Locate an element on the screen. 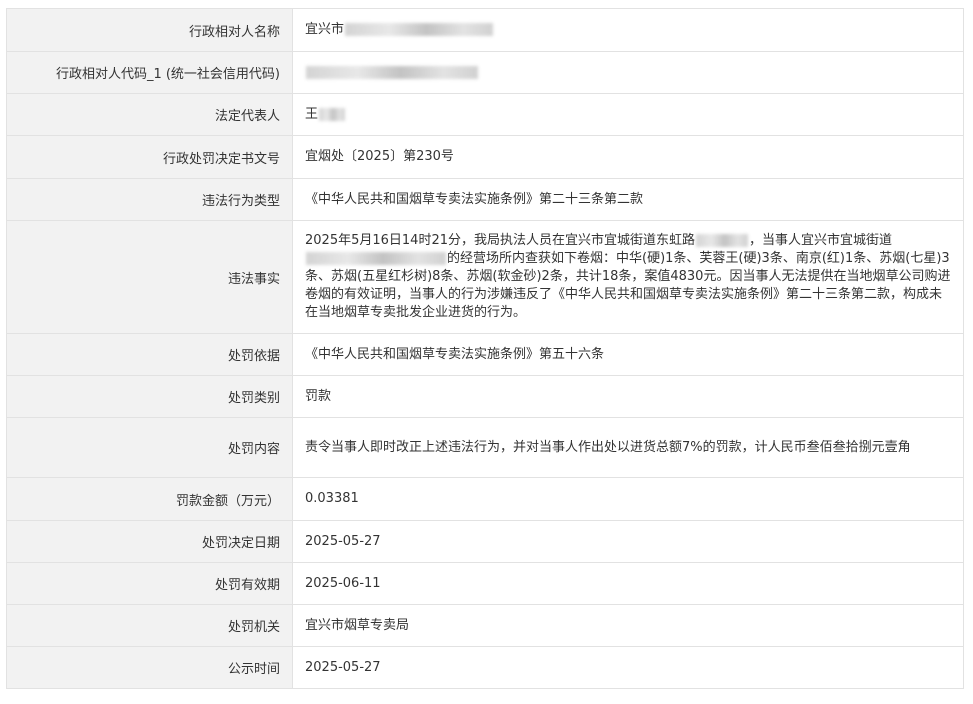 This screenshot has height=704, width=973. table-row: 处罚类别 罚款 is located at coordinates (485, 396).